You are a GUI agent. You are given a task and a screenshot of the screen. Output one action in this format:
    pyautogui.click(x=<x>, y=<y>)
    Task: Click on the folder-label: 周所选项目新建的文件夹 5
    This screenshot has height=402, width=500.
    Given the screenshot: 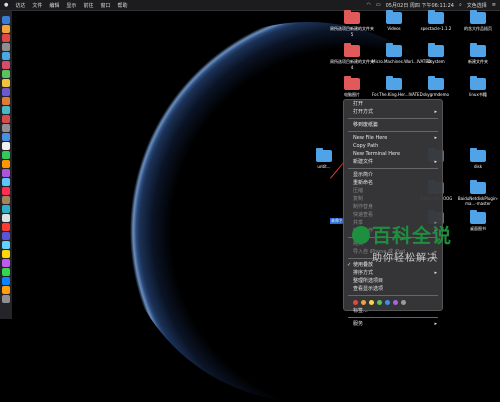 What is the action you would take?
    pyautogui.click(x=352, y=31)
    